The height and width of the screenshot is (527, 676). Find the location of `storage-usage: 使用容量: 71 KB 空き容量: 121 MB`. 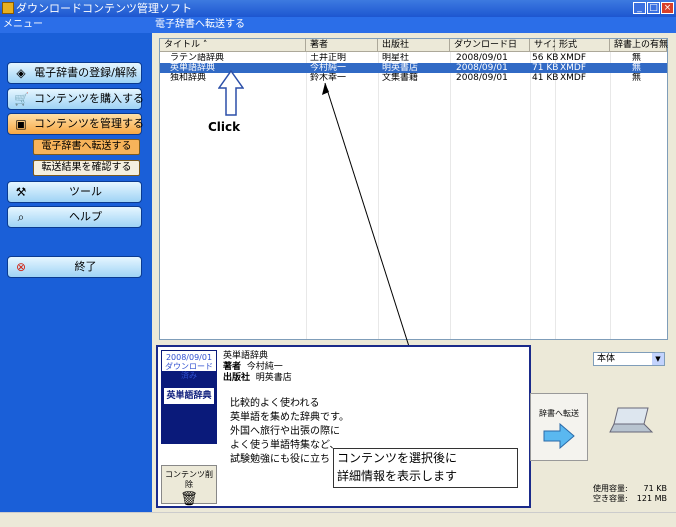

storage-usage: 使用容量: 71 KB 空き容量: 121 MB is located at coordinates (630, 494).